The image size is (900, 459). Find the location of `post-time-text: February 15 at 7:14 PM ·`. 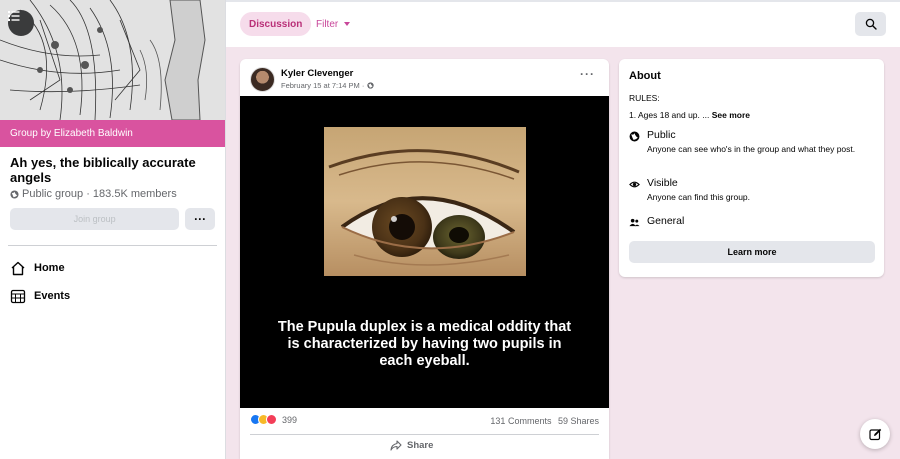

post-time-text: February 15 at 7:14 PM · is located at coordinates (323, 85).